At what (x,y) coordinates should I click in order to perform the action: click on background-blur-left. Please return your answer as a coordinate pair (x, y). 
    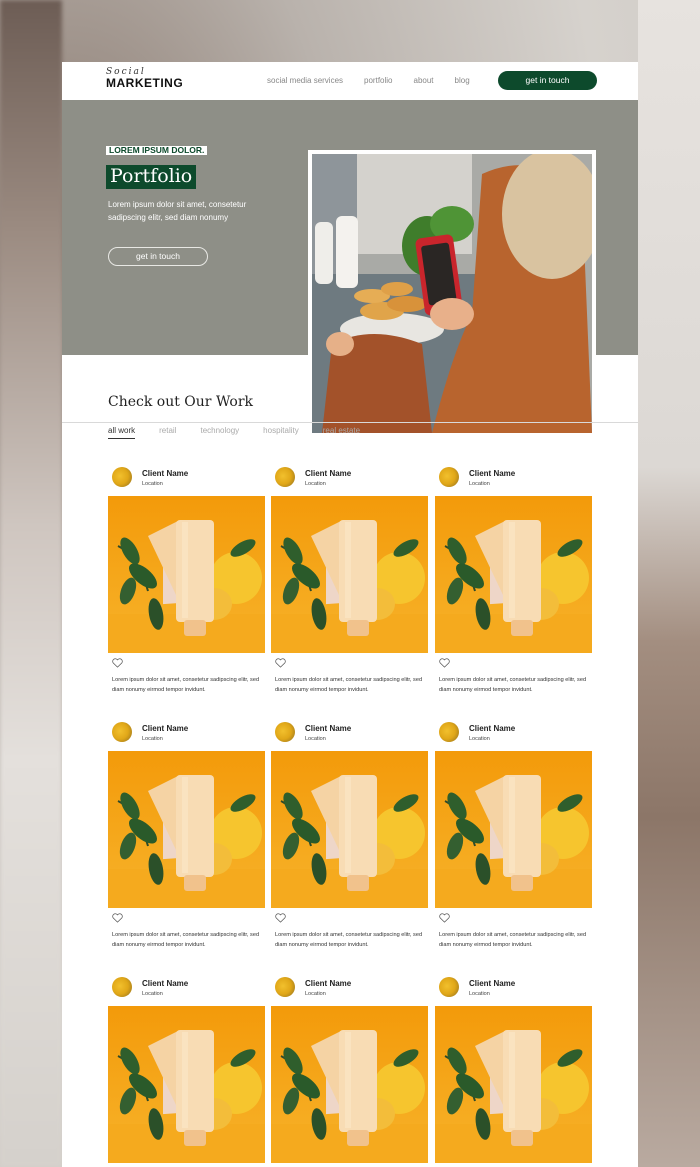
    Looking at the image, I should click on (31, 583).